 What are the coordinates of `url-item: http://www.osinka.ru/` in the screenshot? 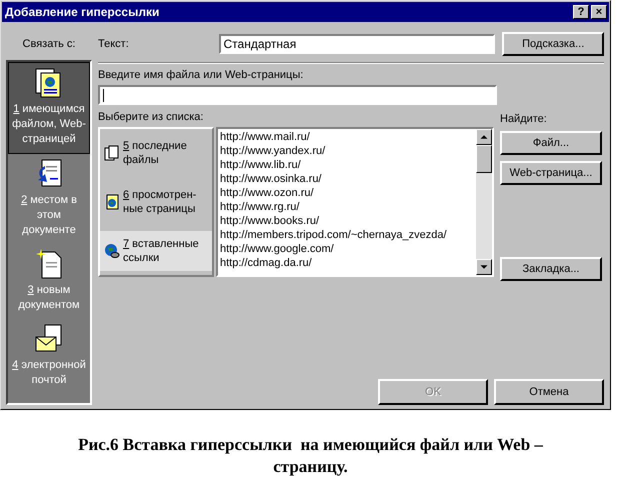 It's located at (347, 179).